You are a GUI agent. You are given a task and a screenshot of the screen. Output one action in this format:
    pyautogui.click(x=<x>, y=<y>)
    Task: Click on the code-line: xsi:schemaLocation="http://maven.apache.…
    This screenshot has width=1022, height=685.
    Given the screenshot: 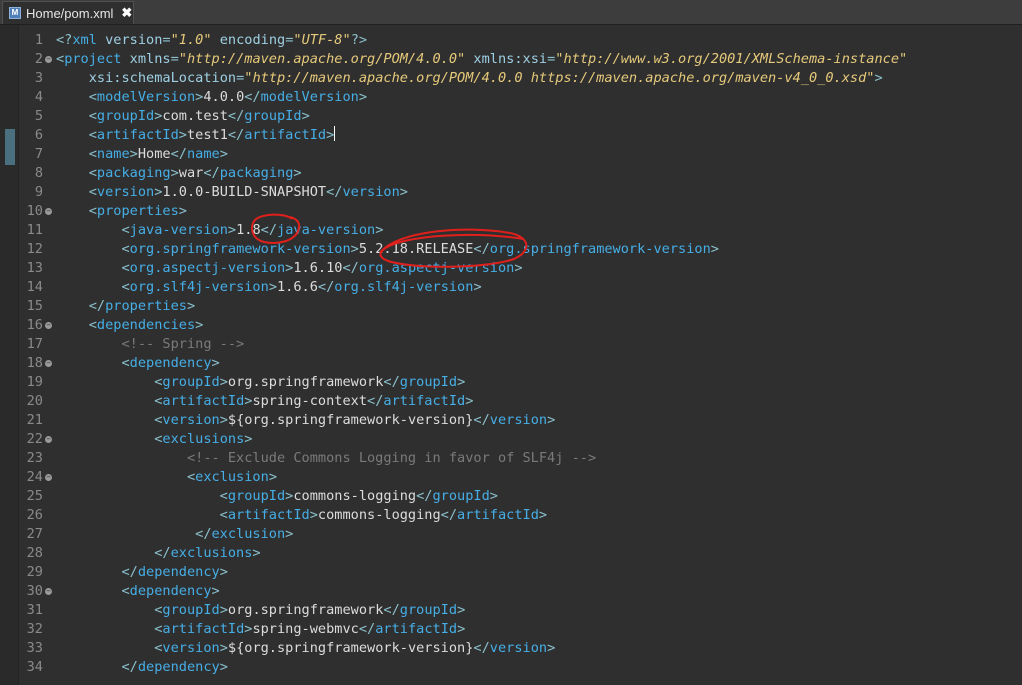 What is the action you would take?
    pyautogui.click(x=469, y=78)
    